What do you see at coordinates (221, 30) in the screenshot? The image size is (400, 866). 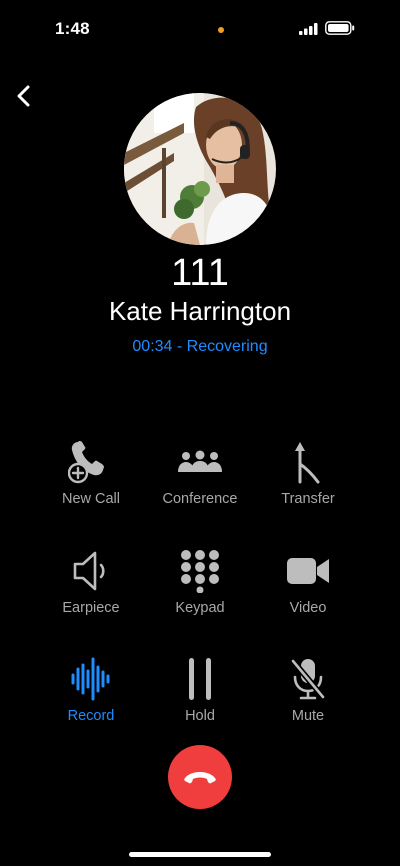 I see `recording-indicator-dot` at bounding box center [221, 30].